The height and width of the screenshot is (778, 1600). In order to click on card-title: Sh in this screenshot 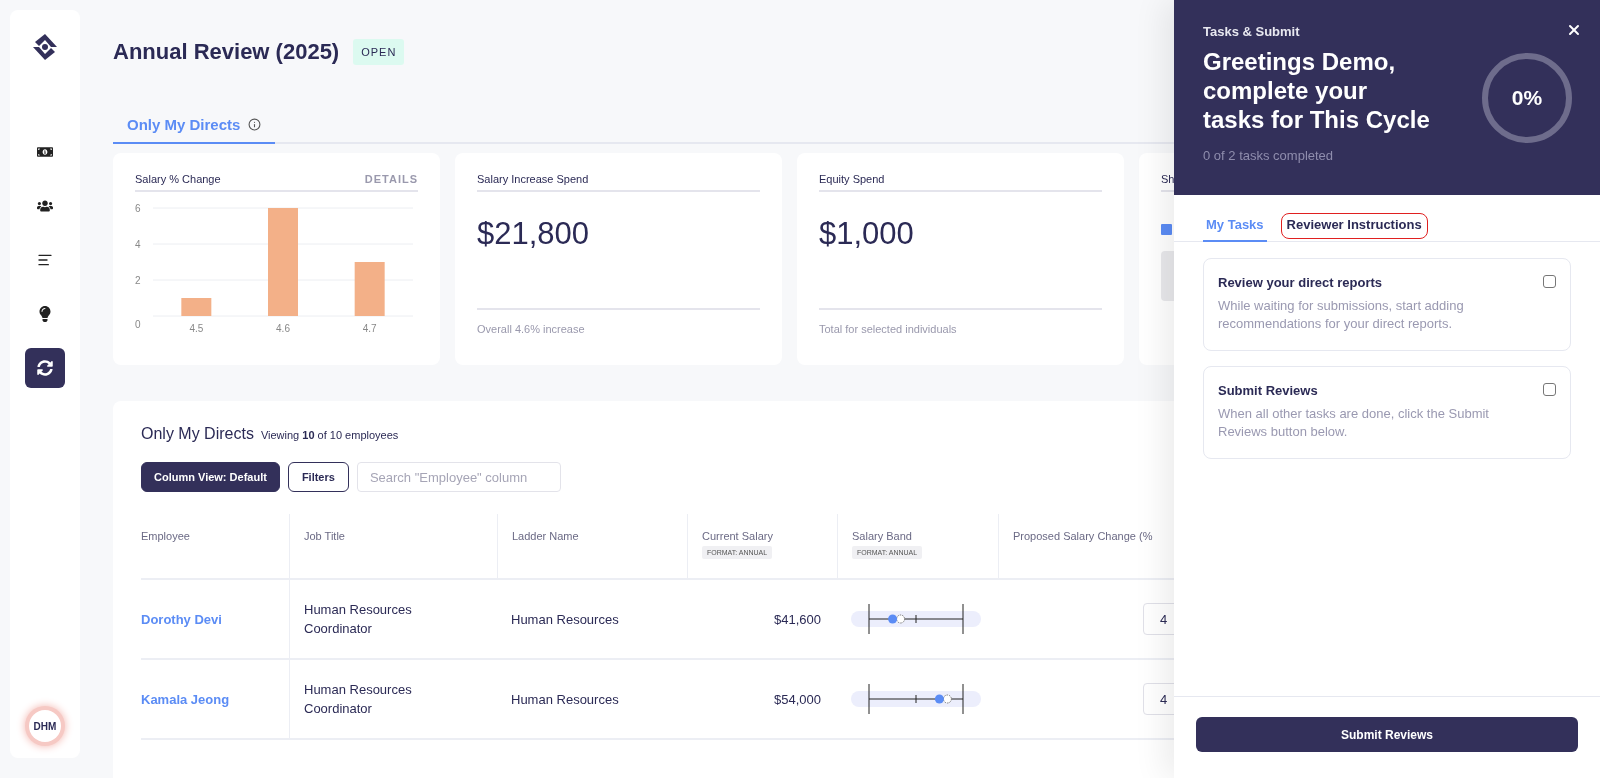, I will do `click(1168, 179)`.